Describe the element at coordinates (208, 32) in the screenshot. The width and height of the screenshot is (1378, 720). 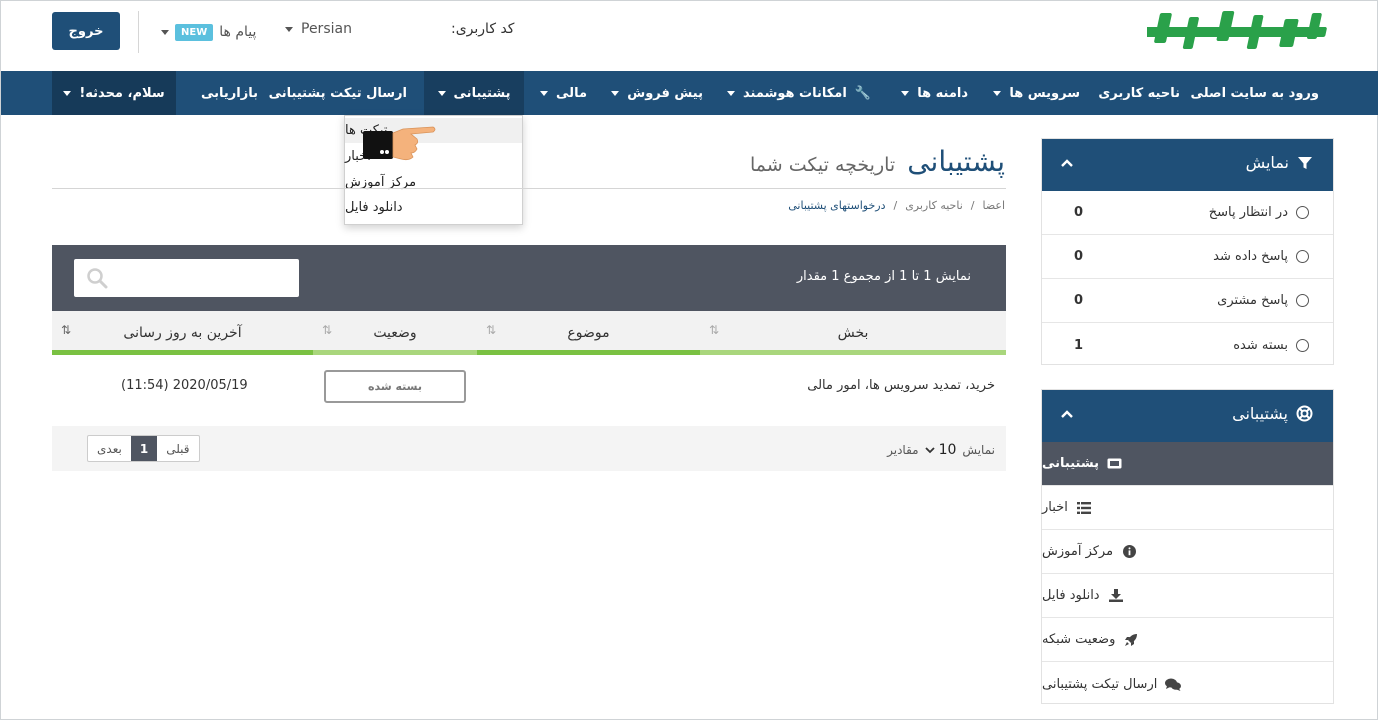
I see `messages-menu: NEW پیام ها` at that location.